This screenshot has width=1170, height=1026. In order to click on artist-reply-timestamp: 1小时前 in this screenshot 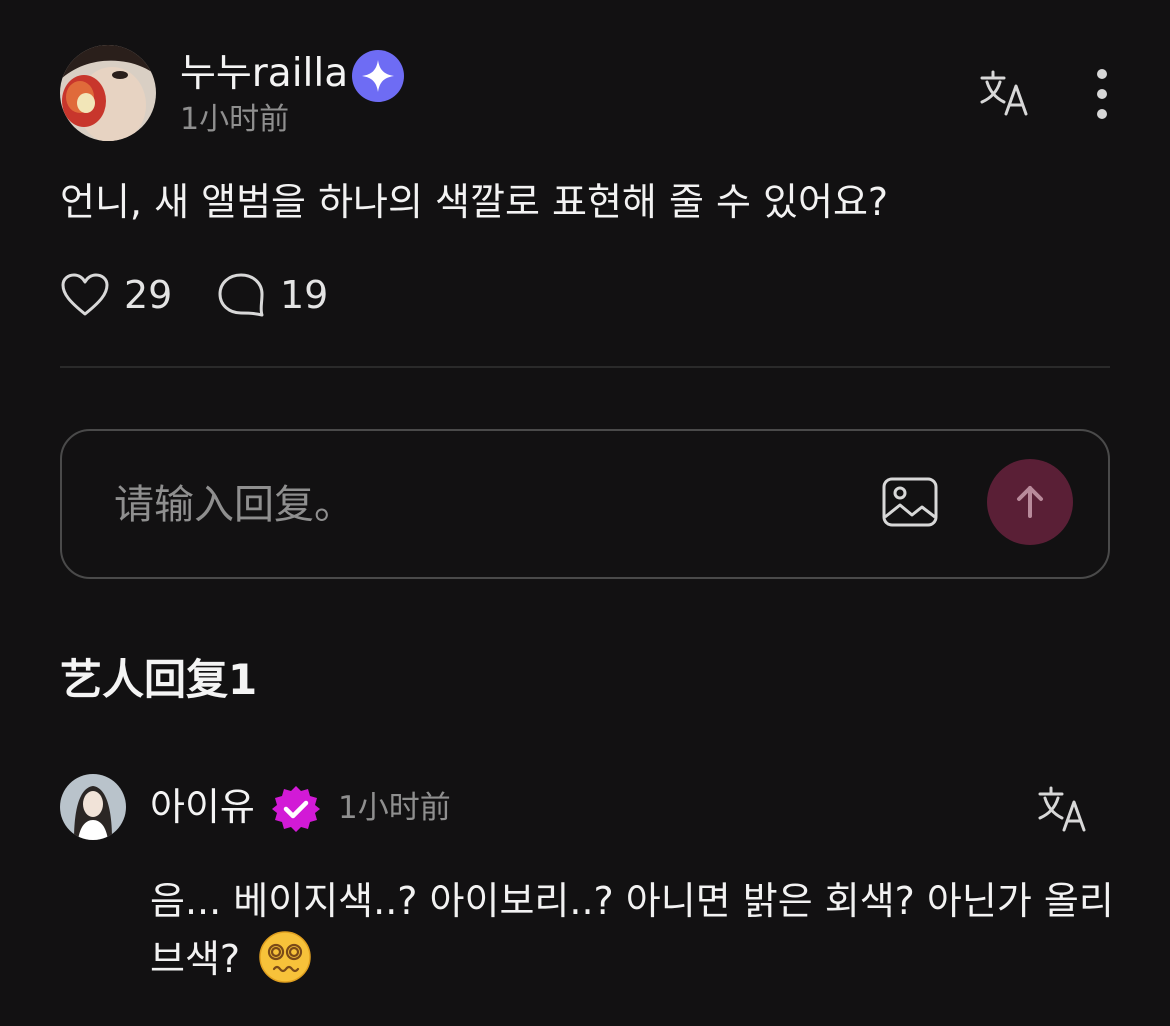, I will do `click(394, 808)`.